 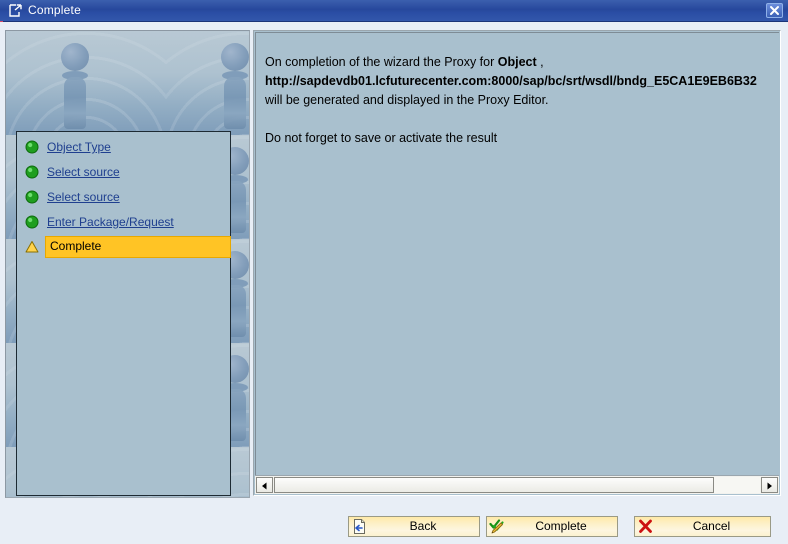 I want to click on green-double-check-pencil-icon, so click(x=497, y=526).